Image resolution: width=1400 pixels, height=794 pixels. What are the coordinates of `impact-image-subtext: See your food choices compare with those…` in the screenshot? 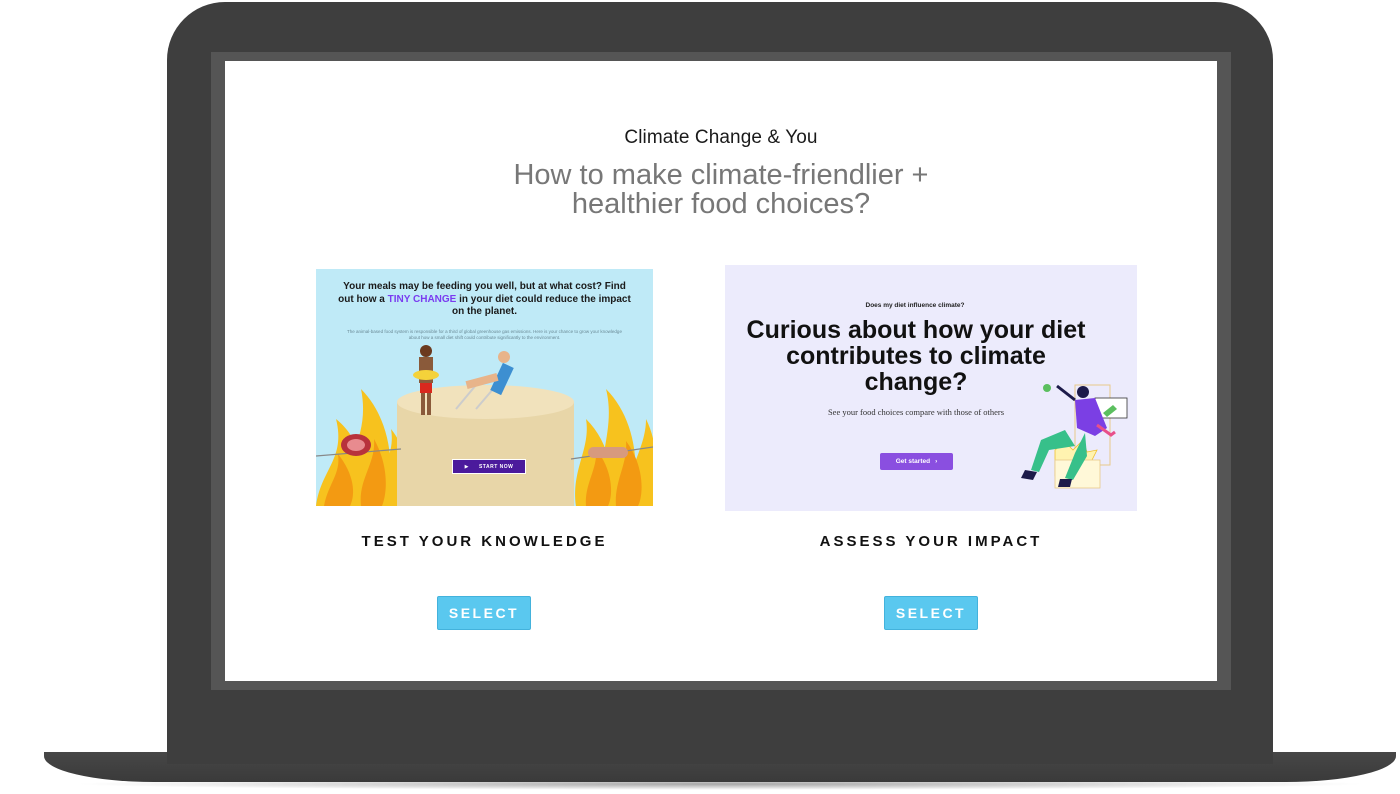 It's located at (916, 412).